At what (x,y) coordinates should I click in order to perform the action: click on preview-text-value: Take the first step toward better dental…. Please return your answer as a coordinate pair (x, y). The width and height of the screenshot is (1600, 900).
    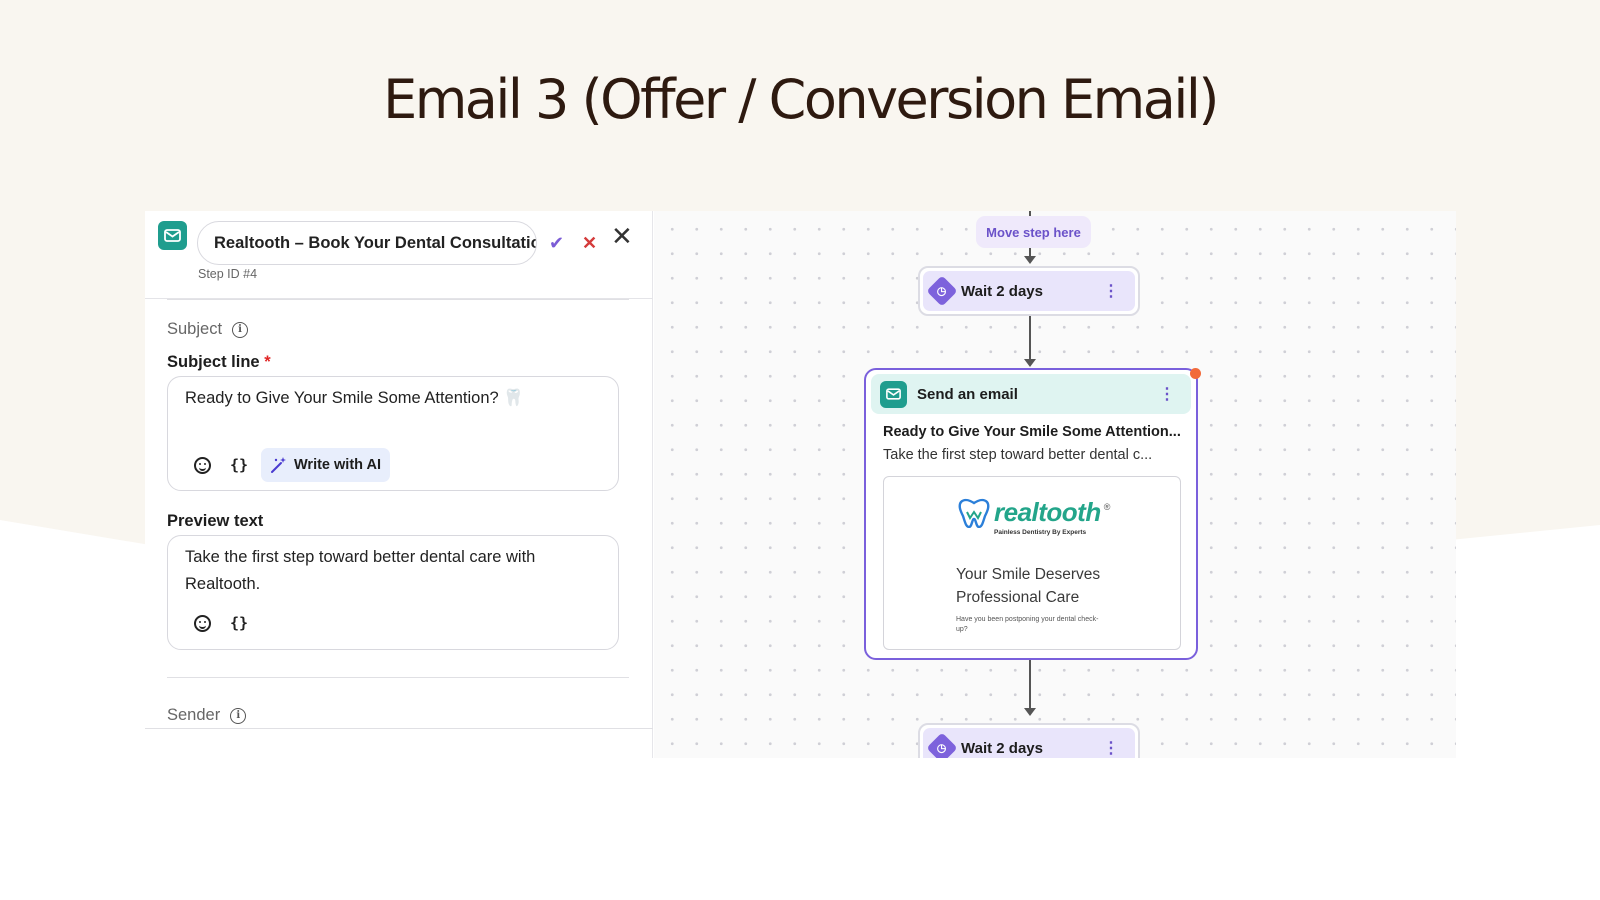
    Looking at the image, I should click on (360, 570).